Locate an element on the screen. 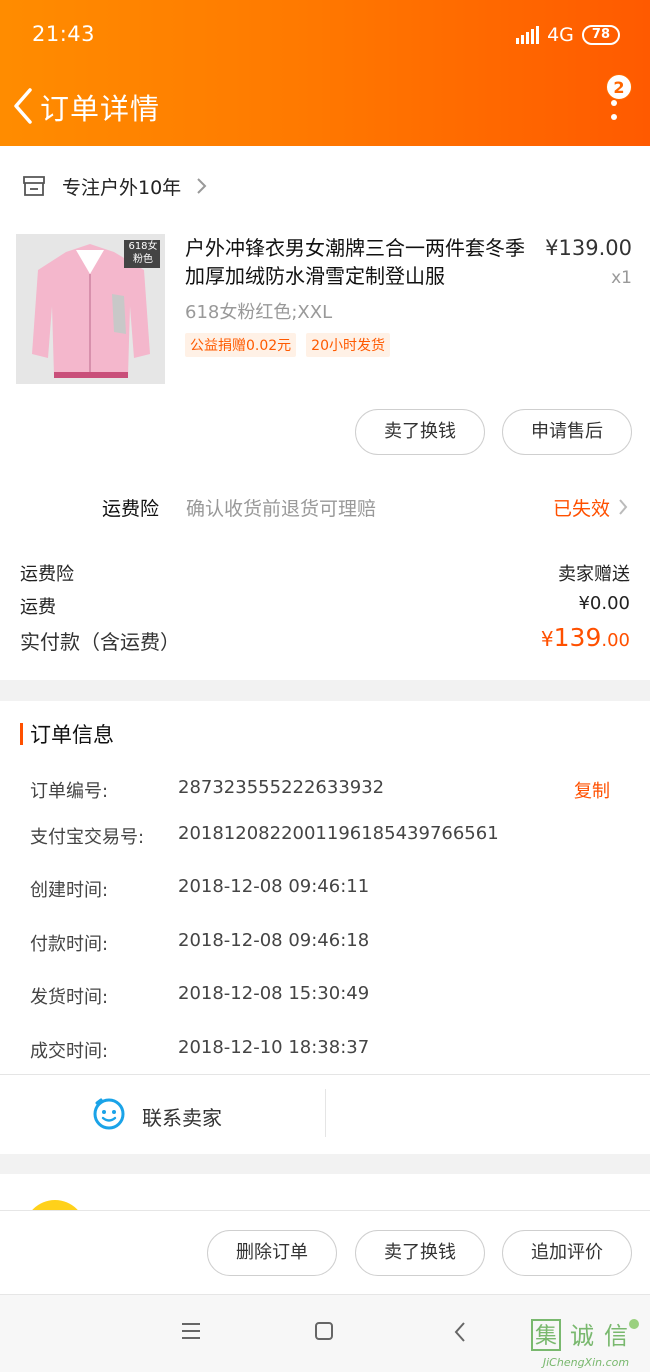 This screenshot has width=650, height=1372. image-badge-line1: 618女 is located at coordinates (143, 246).